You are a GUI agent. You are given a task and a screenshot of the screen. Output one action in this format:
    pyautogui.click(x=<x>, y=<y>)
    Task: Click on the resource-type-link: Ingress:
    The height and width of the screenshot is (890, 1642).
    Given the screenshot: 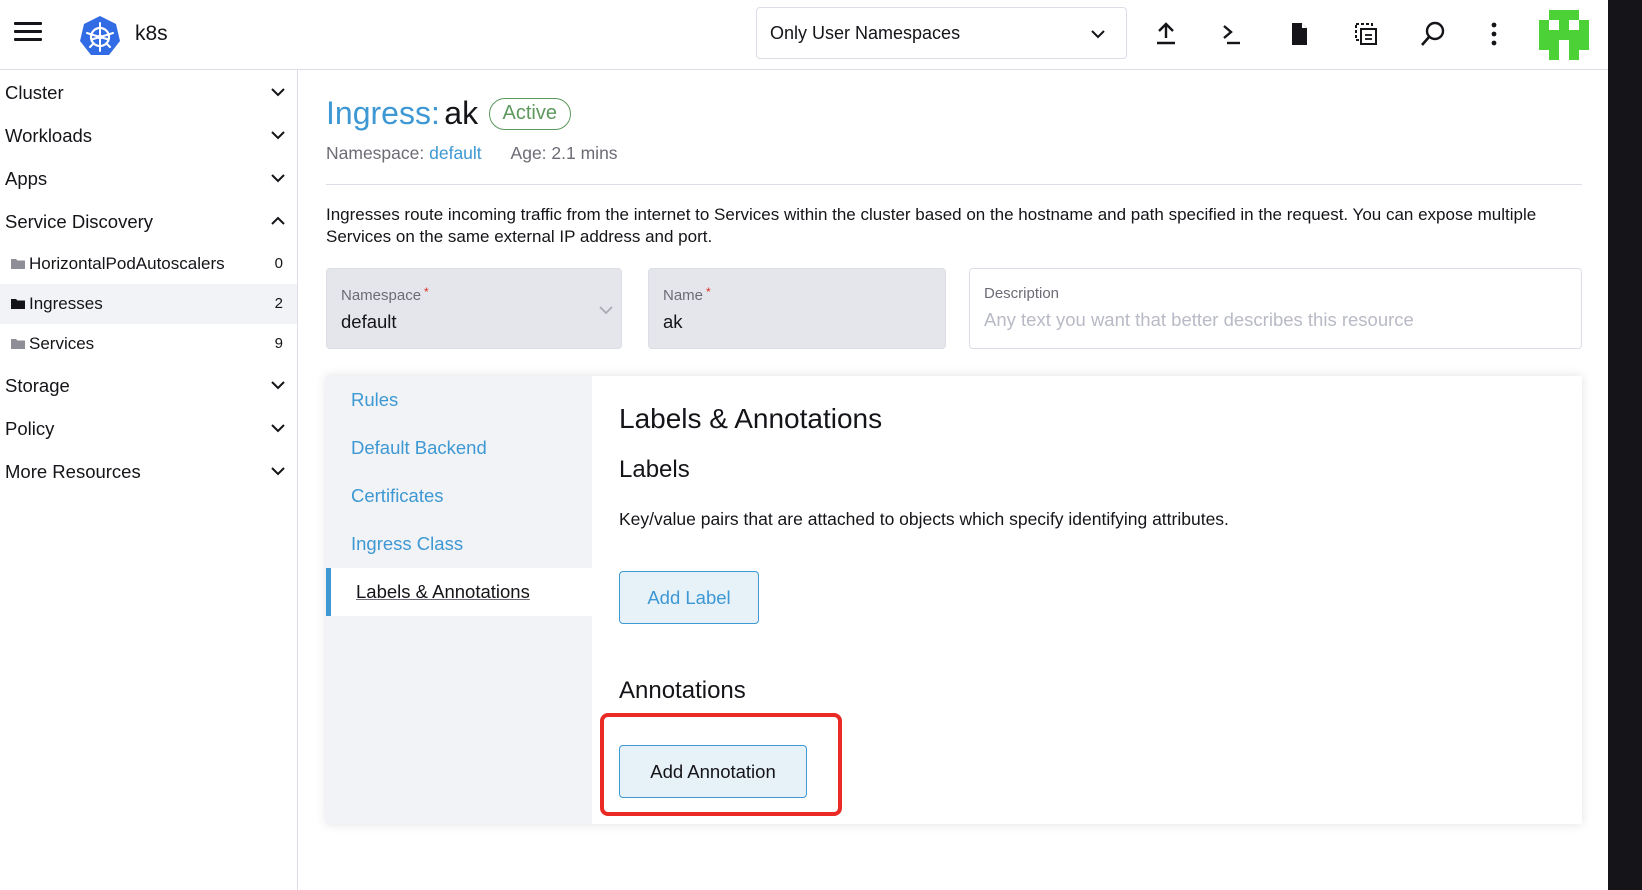 What is the action you would take?
    pyautogui.click(x=383, y=113)
    